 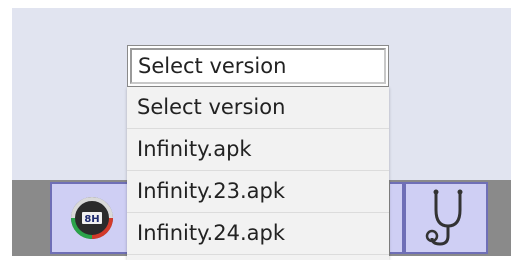 I want to click on option-label: Infinity.apk, so click(x=194, y=149).